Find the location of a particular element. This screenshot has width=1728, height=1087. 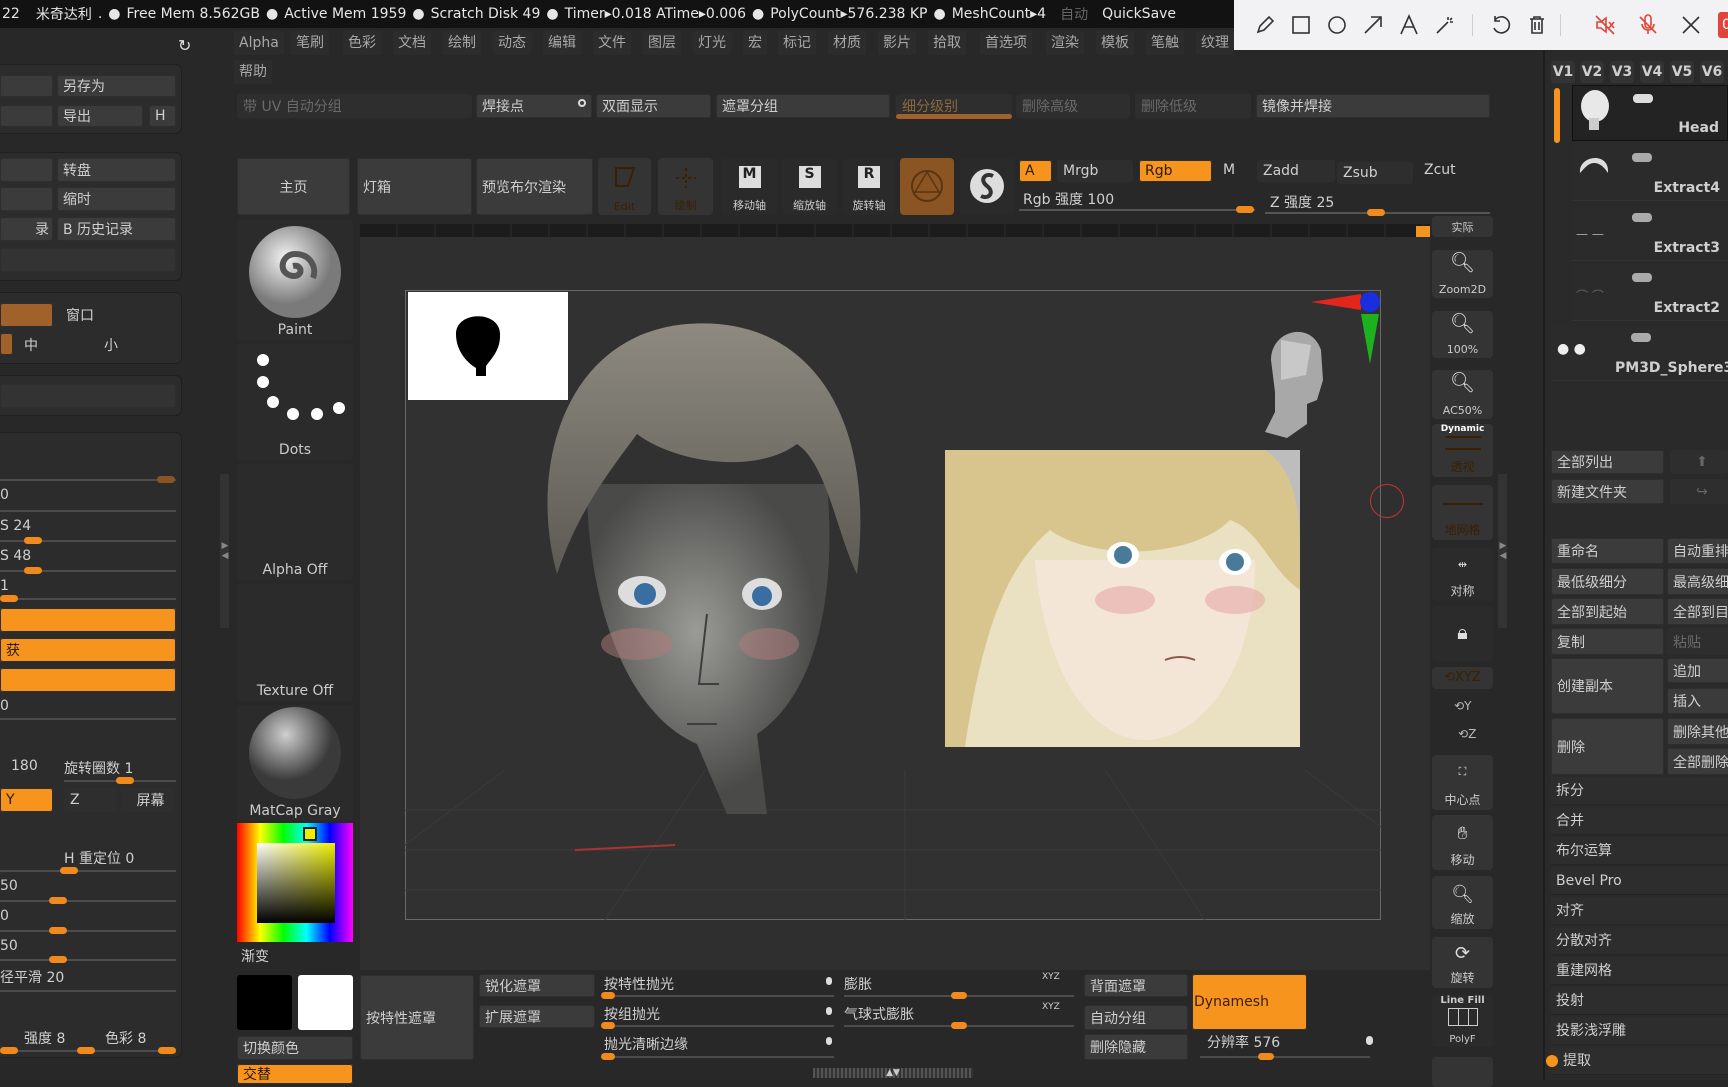

section-extract: 提取 is located at coordinates (1639, 1061).